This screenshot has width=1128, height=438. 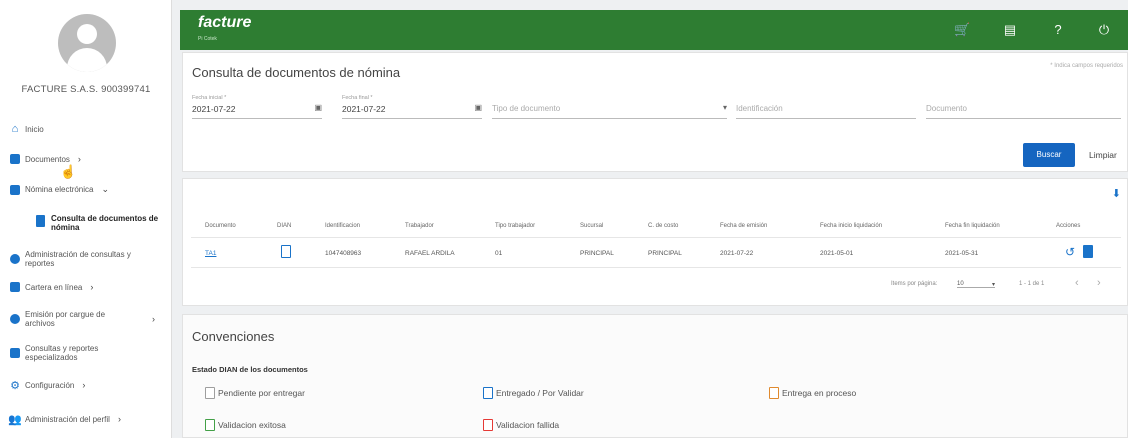 What do you see at coordinates (54, 287) in the screenshot?
I see `sidebar-item-label: Cartera en línea` at bounding box center [54, 287].